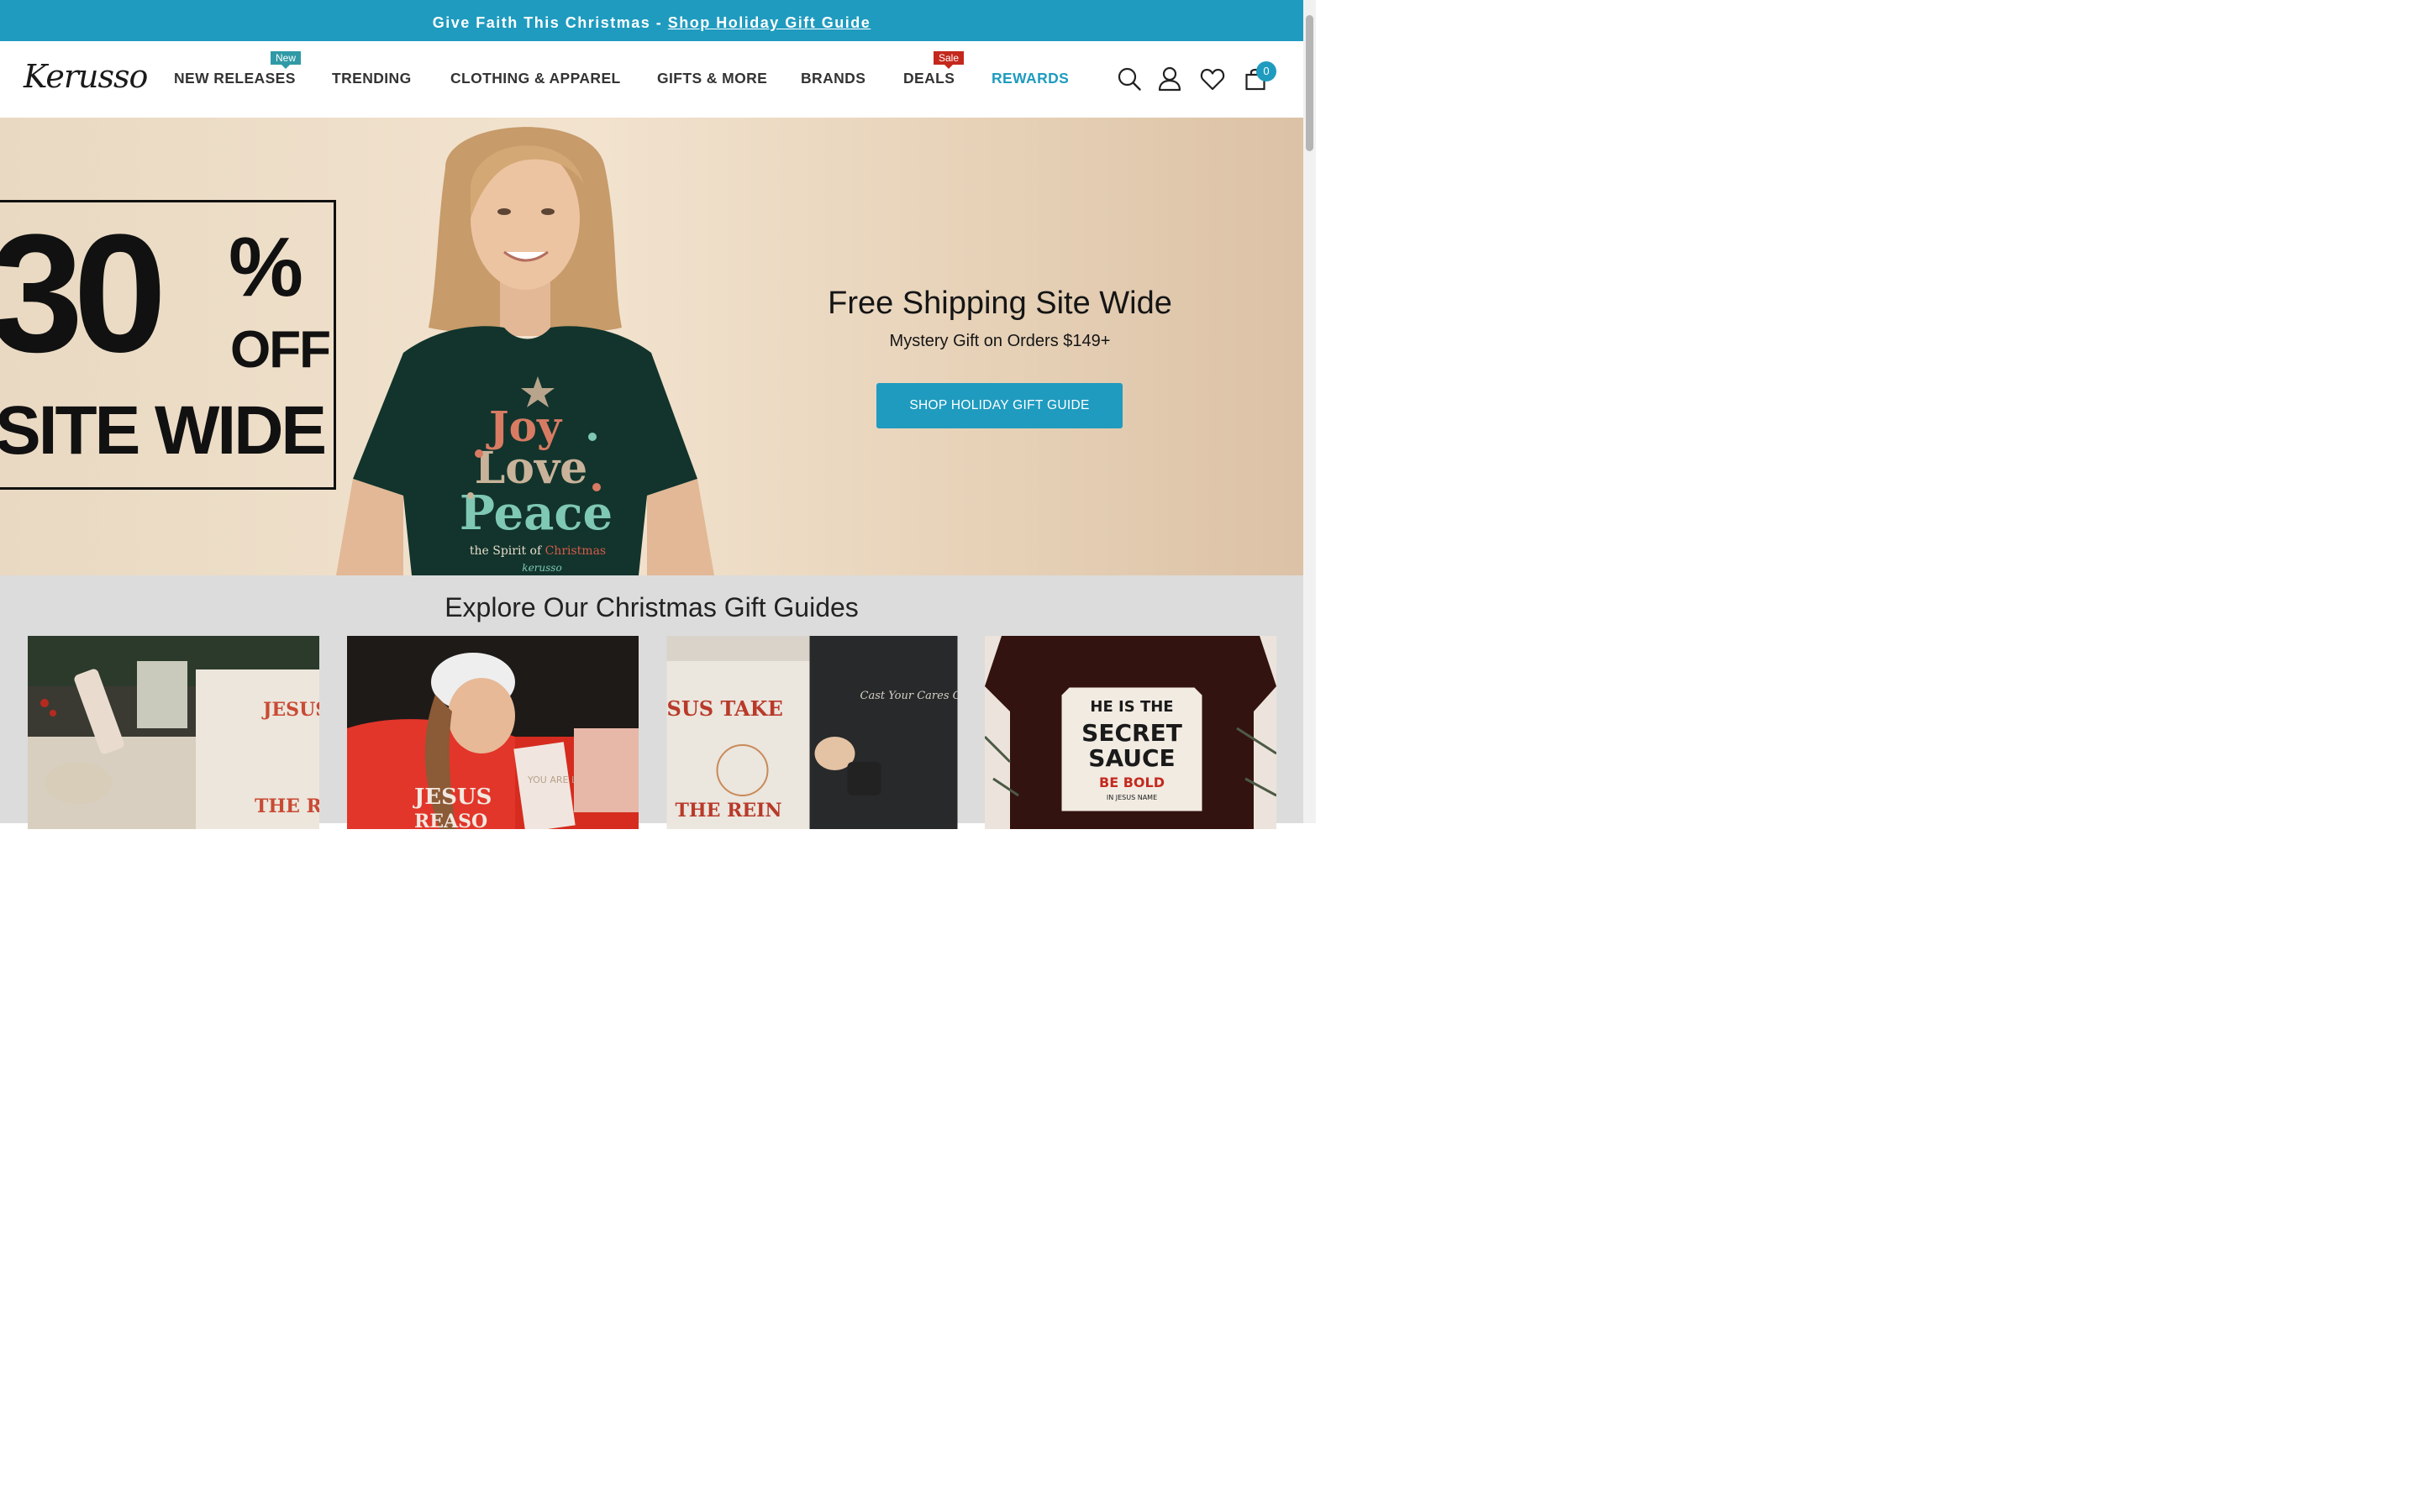 This screenshot has height=1512, width=2420. I want to click on shirt-tagline: the Spirit of Christmas, so click(538, 551).